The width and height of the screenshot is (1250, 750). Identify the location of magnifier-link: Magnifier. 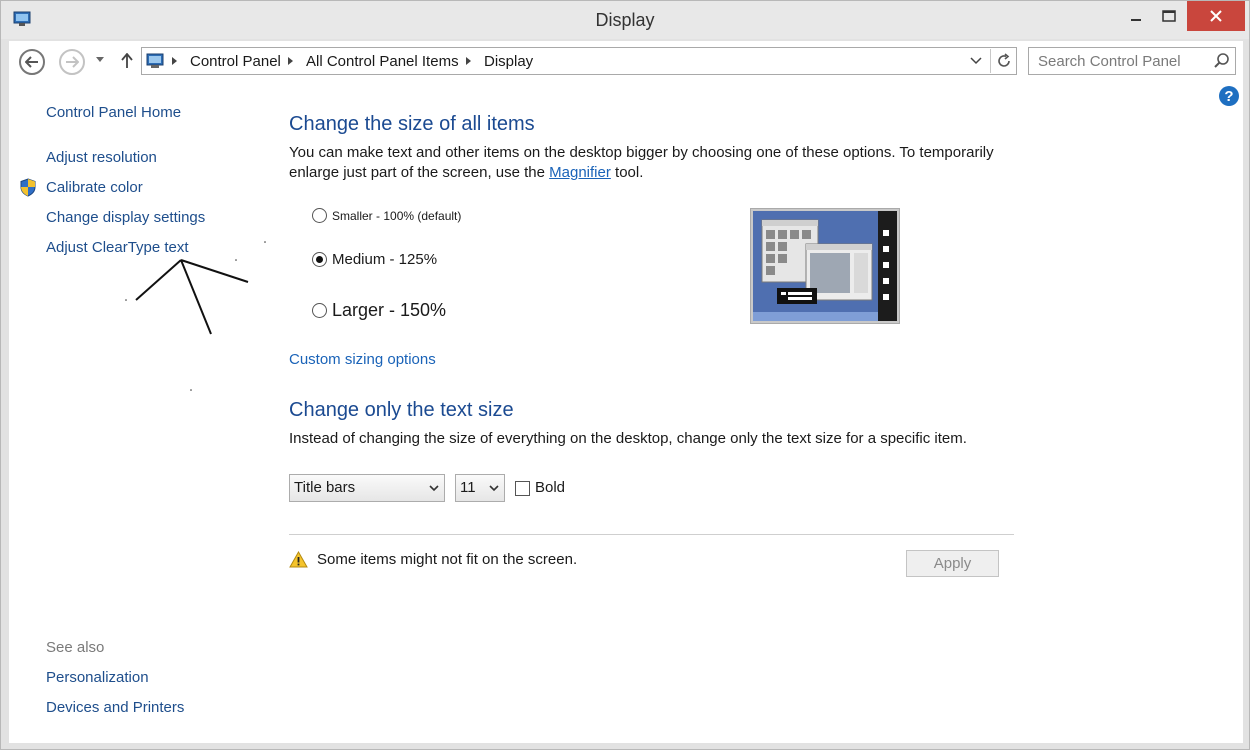
(580, 172).